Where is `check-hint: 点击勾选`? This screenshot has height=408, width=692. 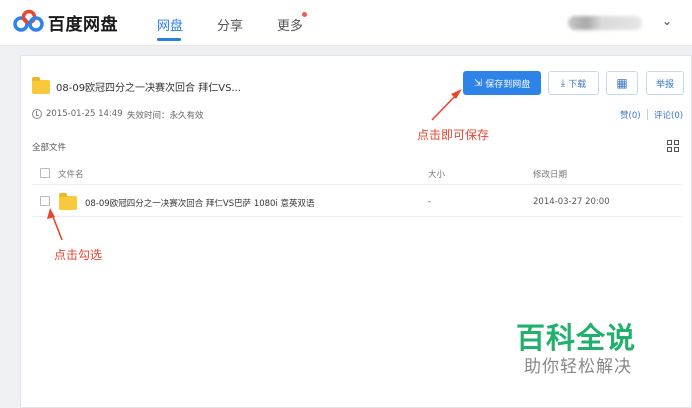 check-hint: 点击勾选 is located at coordinates (78, 255).